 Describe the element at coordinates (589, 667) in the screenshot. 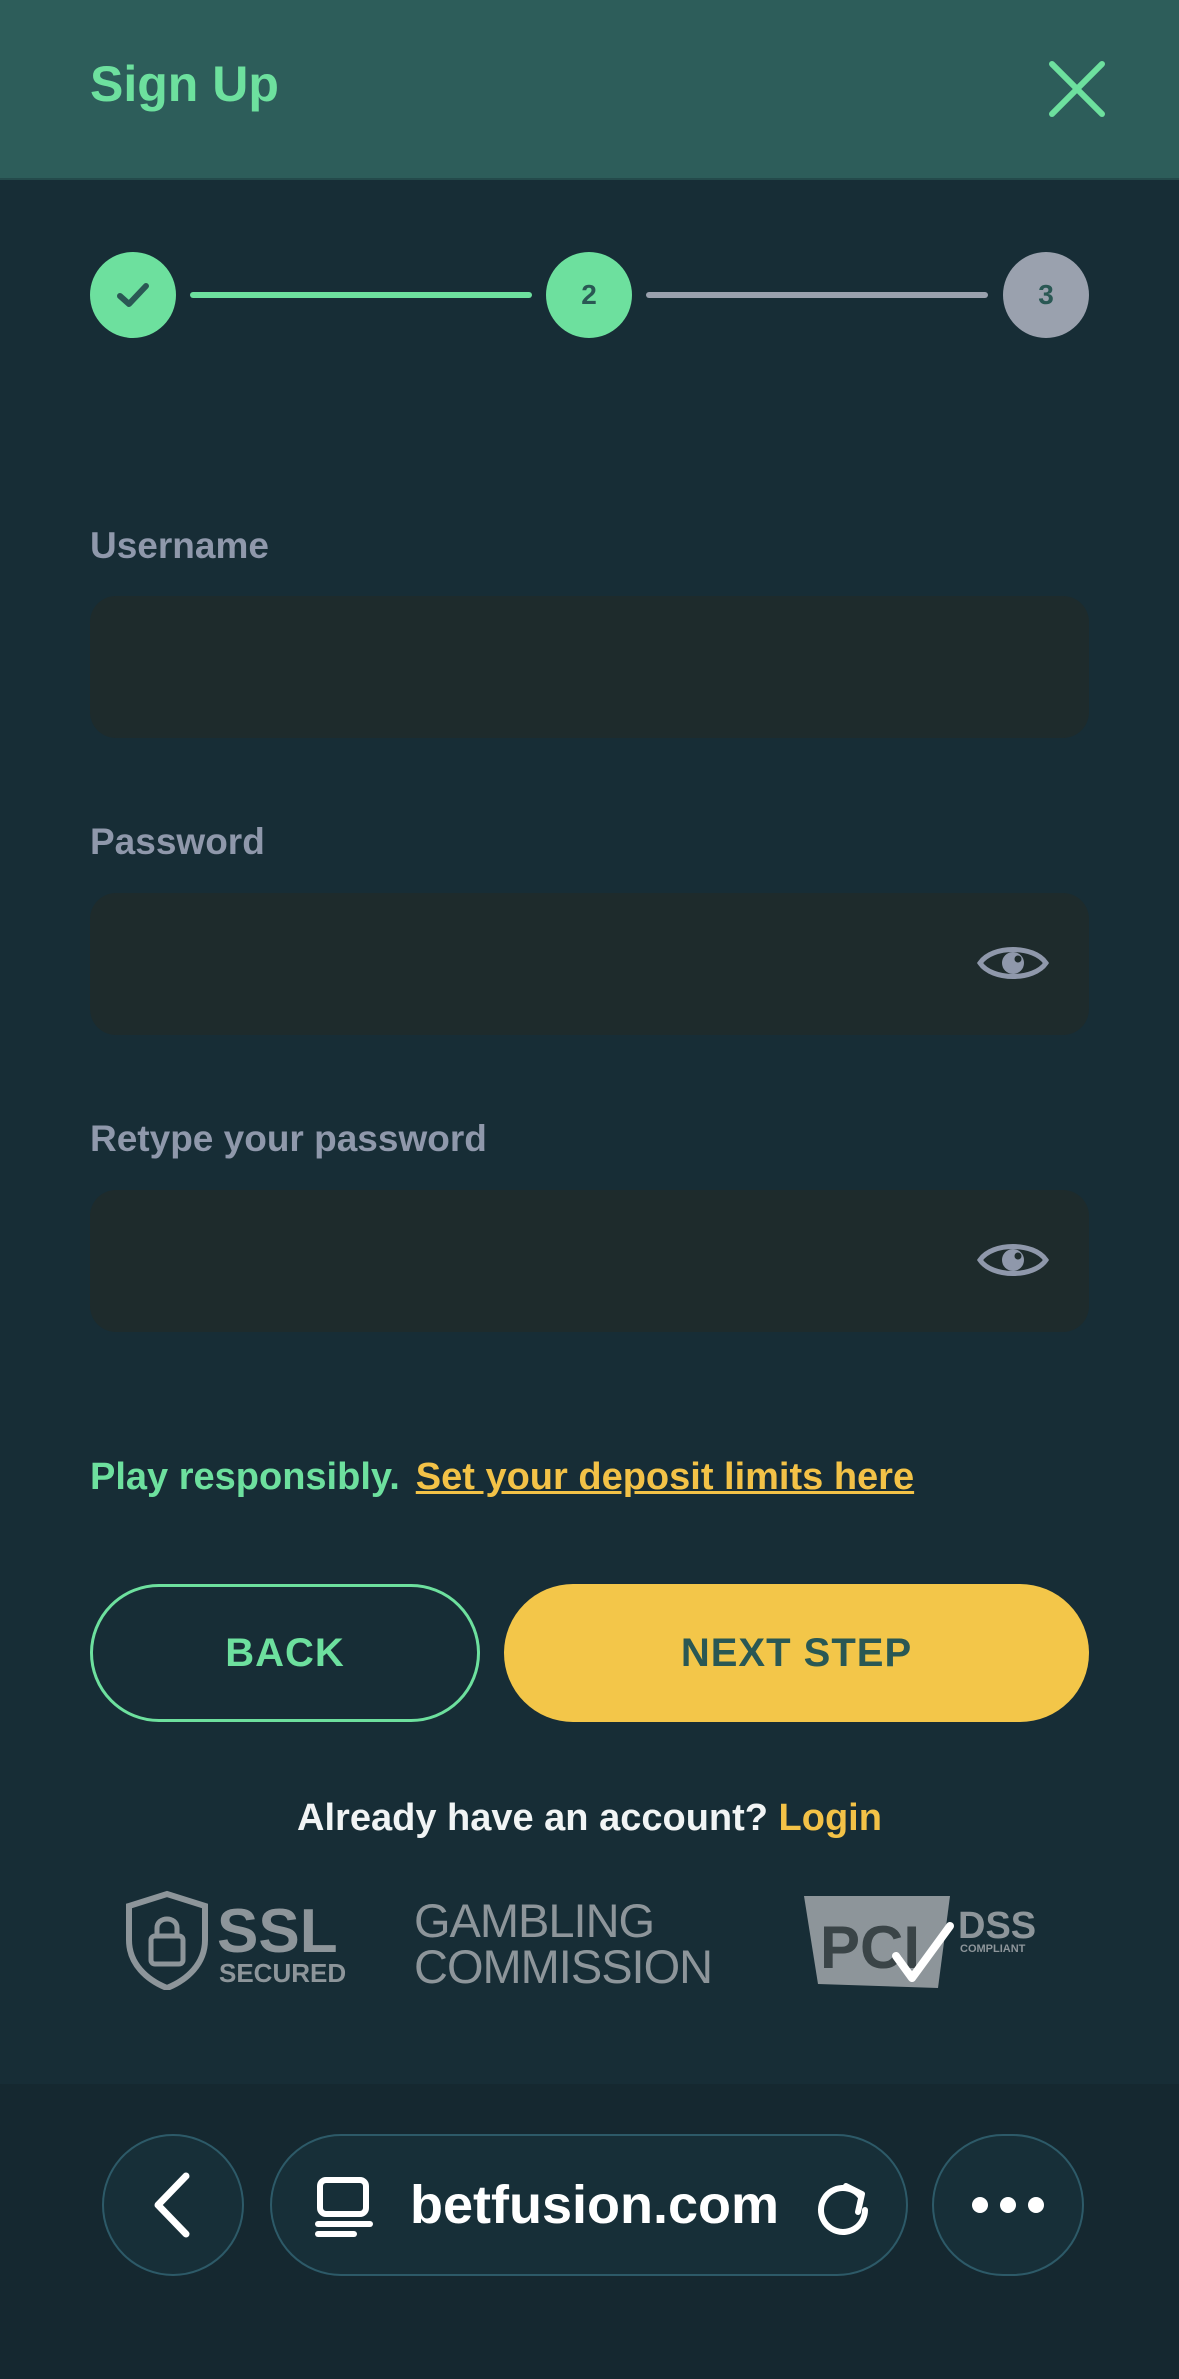

I see `username-input` at that location.